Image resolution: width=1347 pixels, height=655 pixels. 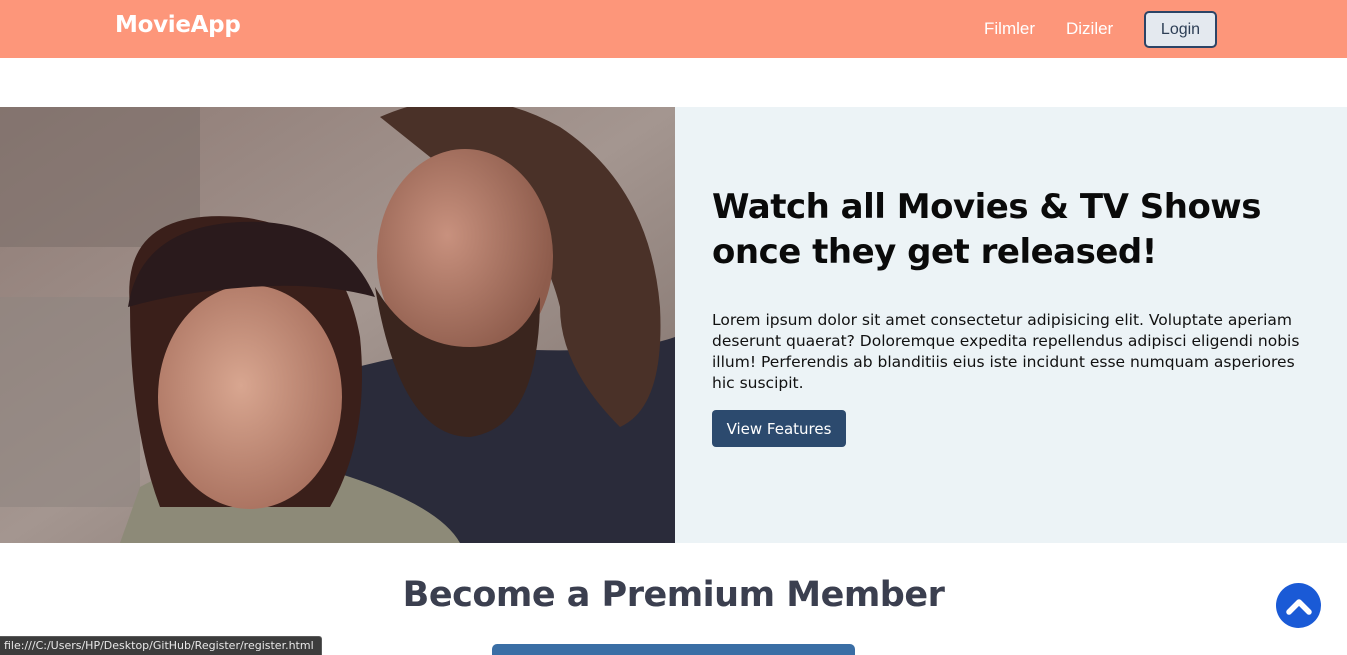 I want to click on login-button: Login, so click(x=1180, y=29).